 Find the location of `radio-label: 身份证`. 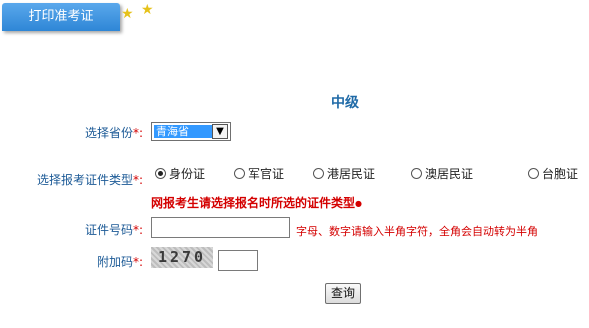

radio-label: 身份证 is located at coordinates (187, 174).